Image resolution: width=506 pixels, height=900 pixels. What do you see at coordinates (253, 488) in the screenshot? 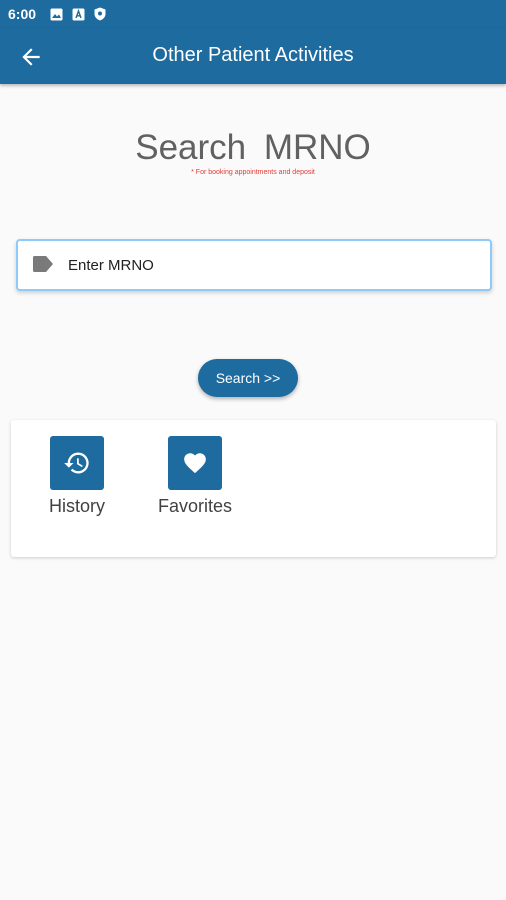
I see `activities-card: History Favorites` at bounding box center [253, 488].